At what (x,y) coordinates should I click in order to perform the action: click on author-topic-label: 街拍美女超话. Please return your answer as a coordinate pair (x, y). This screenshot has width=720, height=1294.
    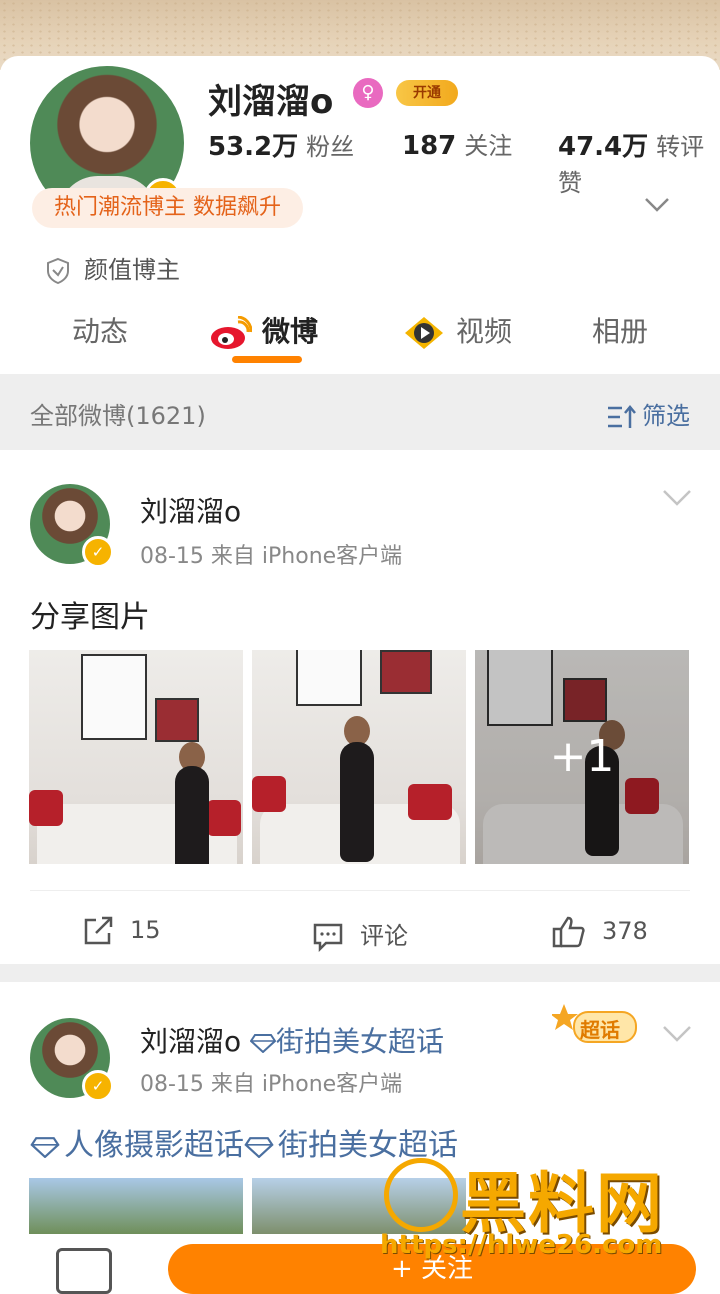
    Looking at the image, I should click on (360, 1041).